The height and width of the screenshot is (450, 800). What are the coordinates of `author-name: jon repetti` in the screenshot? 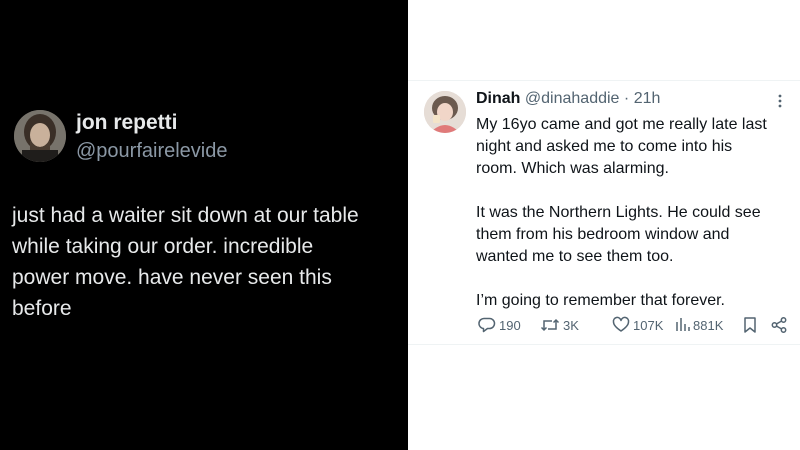 It's located at (127, 123).